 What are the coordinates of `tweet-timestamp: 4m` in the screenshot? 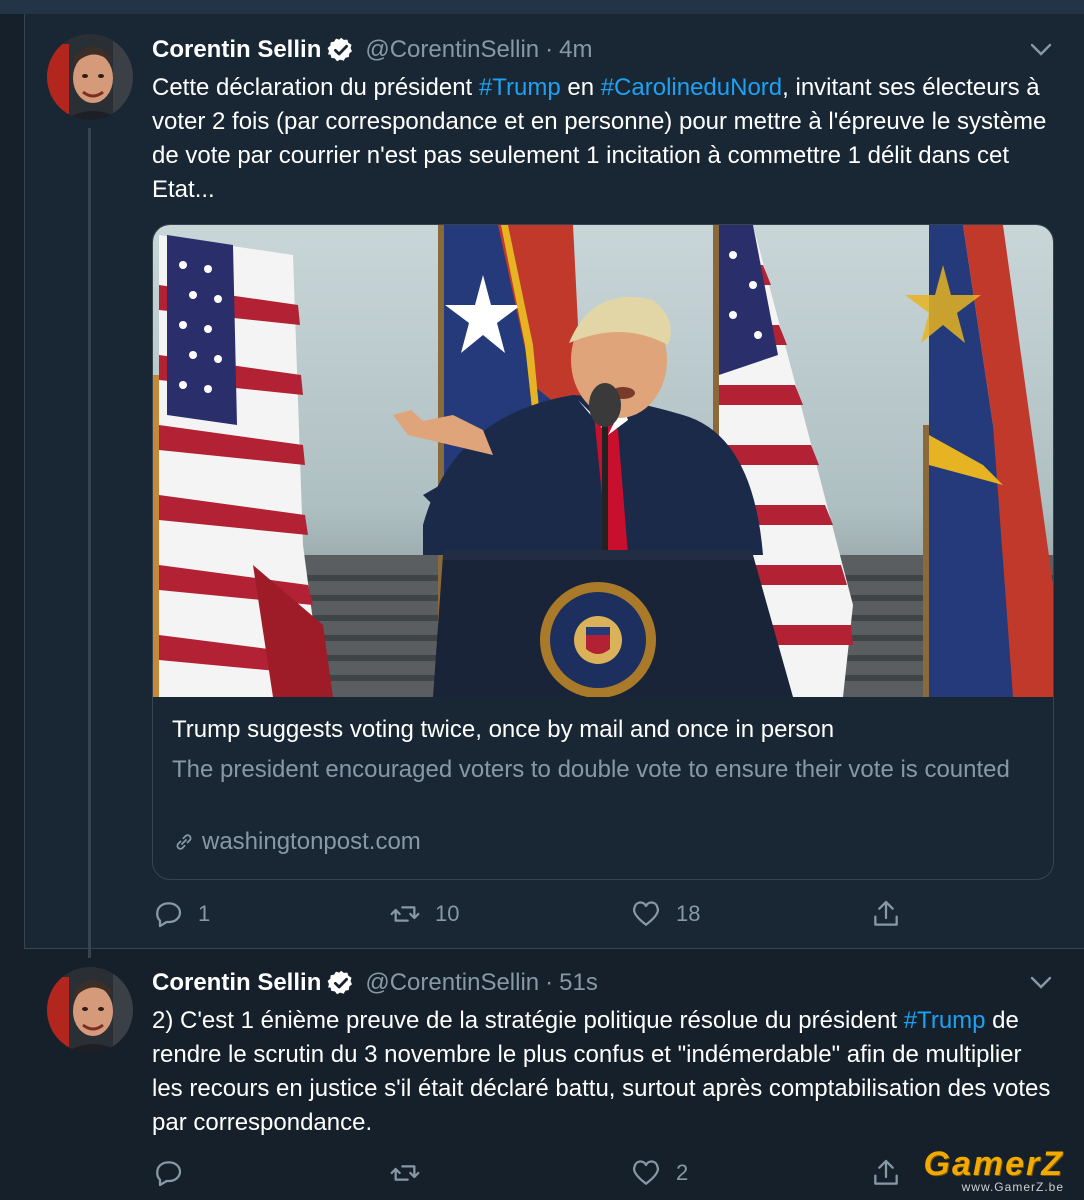 It's located at (575, 50).